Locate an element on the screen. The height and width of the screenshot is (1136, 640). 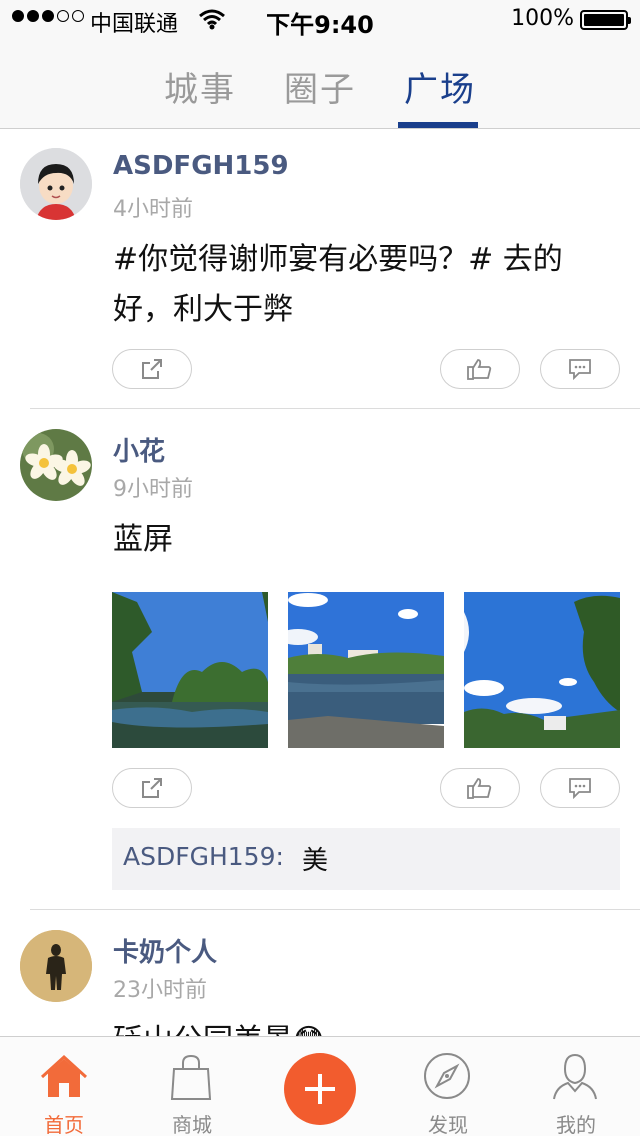
battery-icon is located at coordinates (605, 20).